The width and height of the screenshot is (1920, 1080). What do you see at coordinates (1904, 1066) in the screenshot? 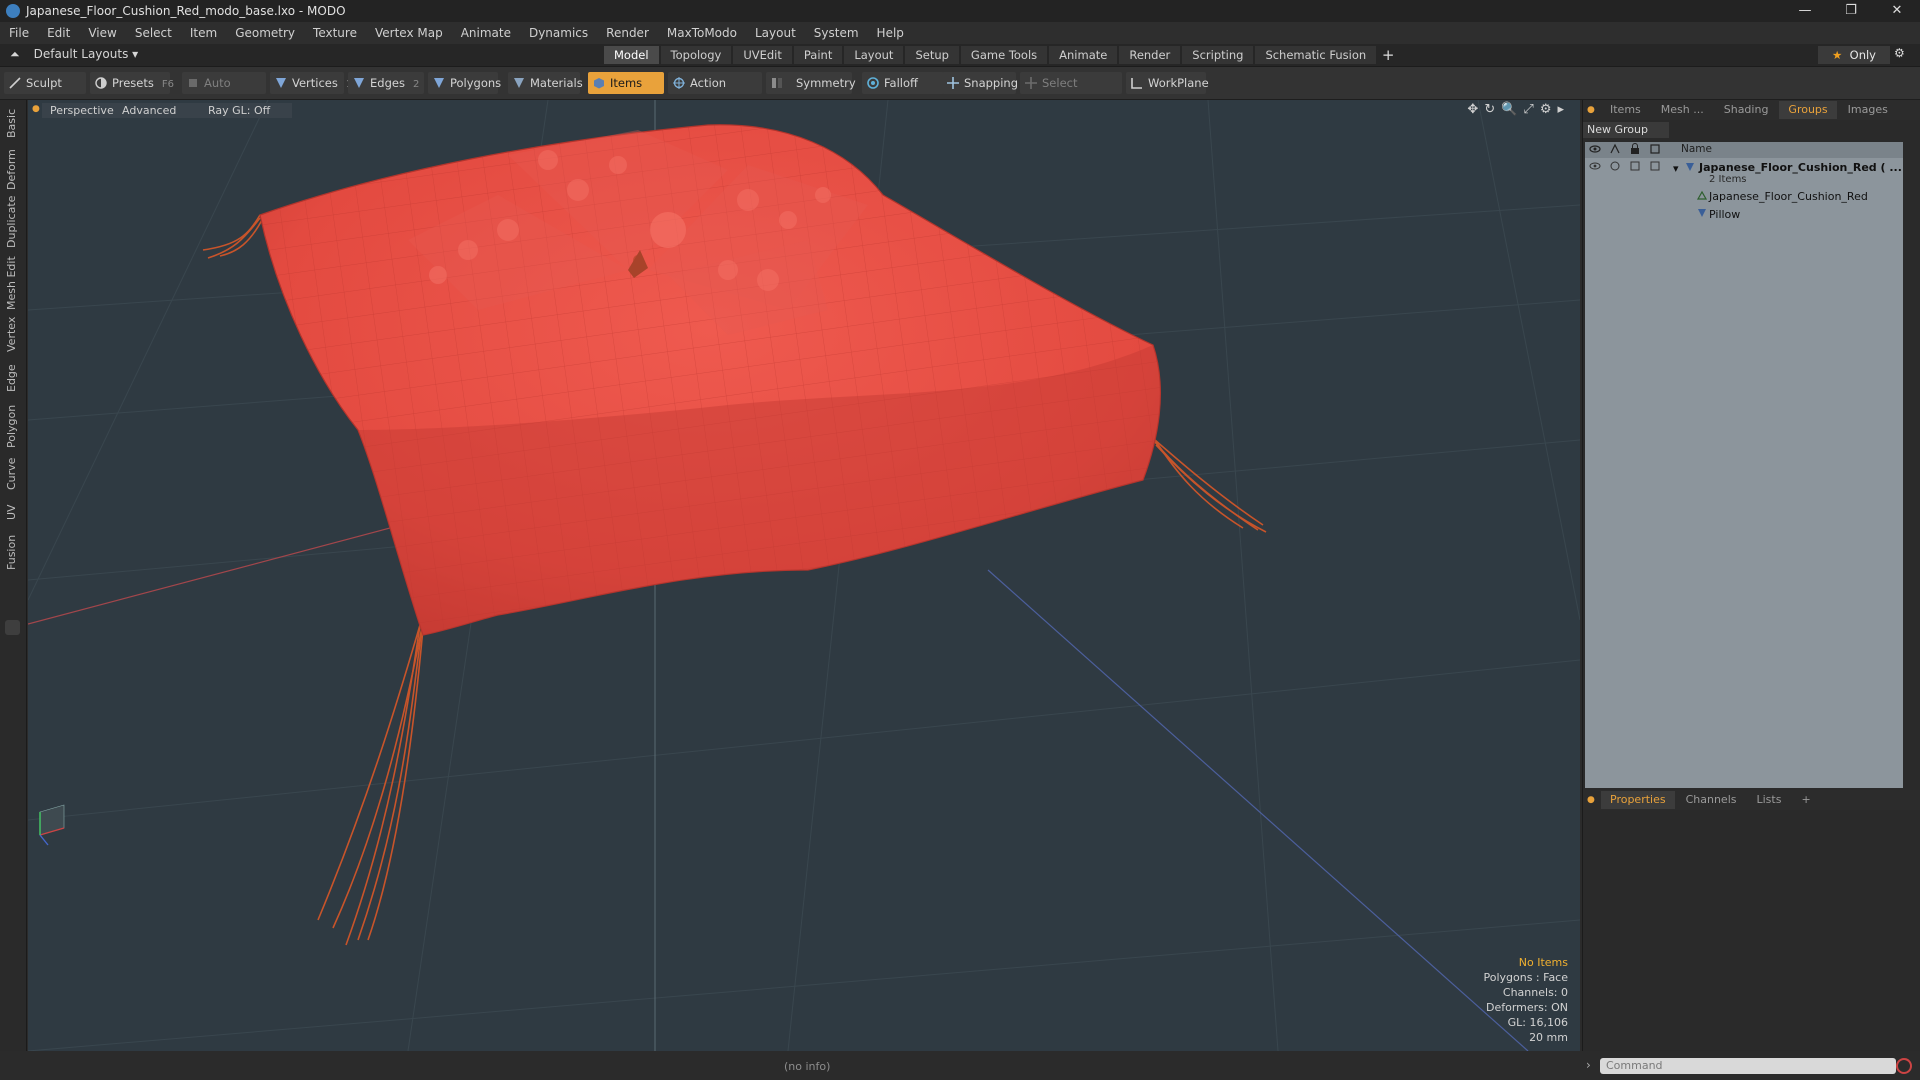
I see `stop-icon` at bounding box center [1904, 1066].